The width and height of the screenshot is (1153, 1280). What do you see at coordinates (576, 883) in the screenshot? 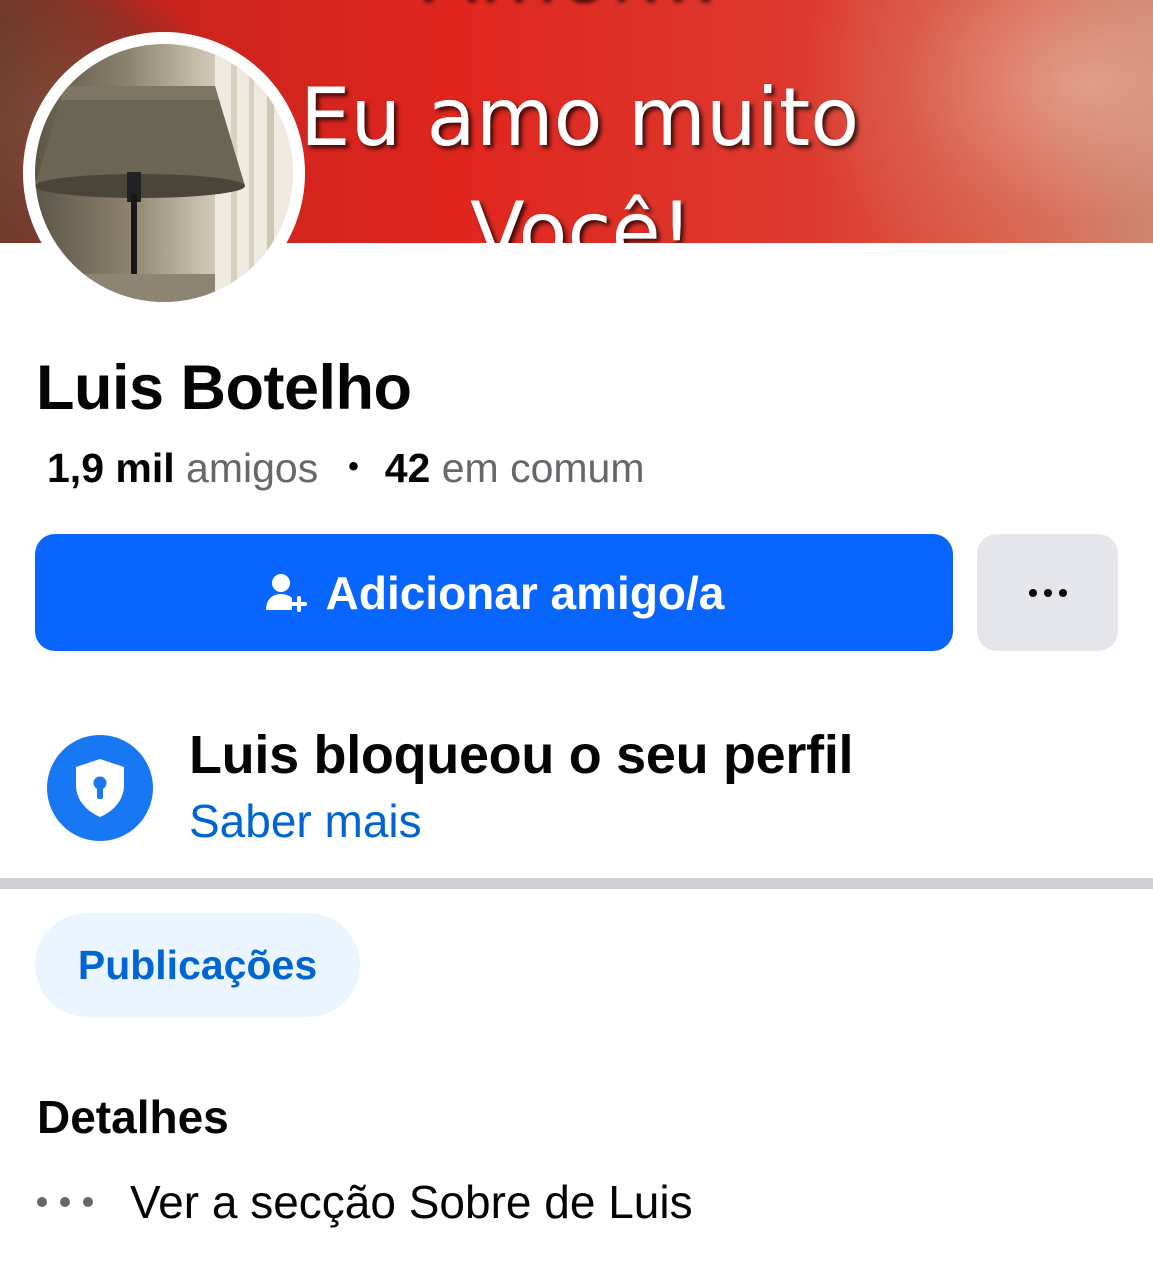
I see `section-divider` at bounding box center [576, 883].